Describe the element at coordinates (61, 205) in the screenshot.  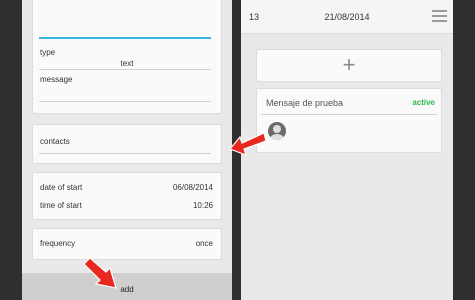
I see `time-label: time of start` at that location.